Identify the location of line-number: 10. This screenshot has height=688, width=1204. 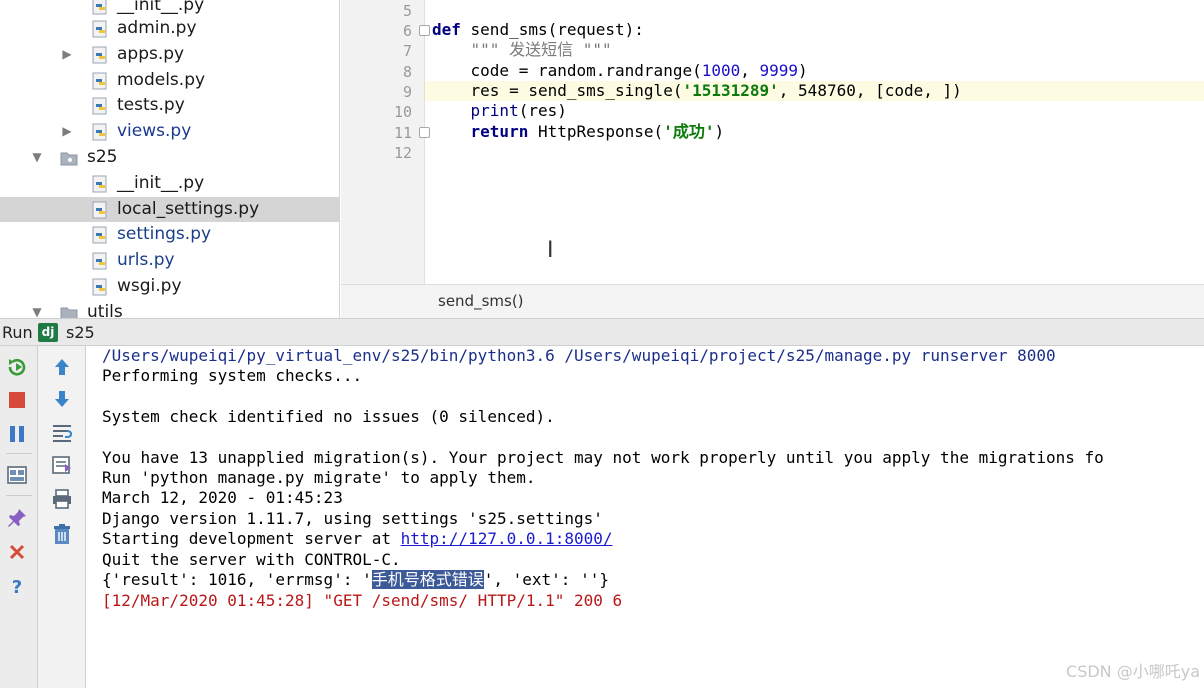
(402, 112).